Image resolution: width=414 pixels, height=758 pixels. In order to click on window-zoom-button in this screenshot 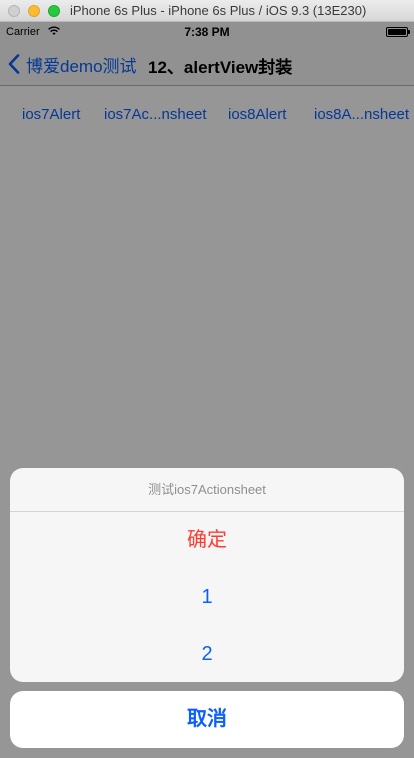, I will do `click(54, 11)`.